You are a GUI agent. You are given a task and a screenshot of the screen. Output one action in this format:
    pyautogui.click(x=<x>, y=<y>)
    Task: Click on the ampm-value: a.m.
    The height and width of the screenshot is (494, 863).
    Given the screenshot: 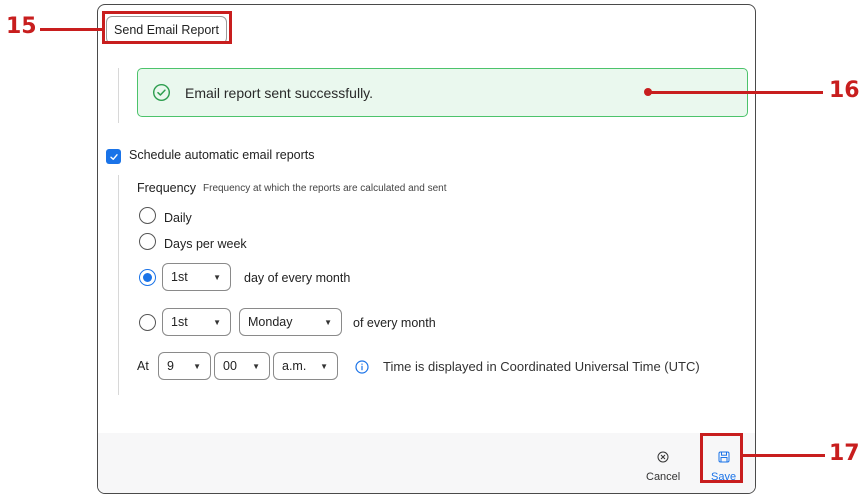 What is the action you would take?
    pyautogui.click(x=294, y=366)
    